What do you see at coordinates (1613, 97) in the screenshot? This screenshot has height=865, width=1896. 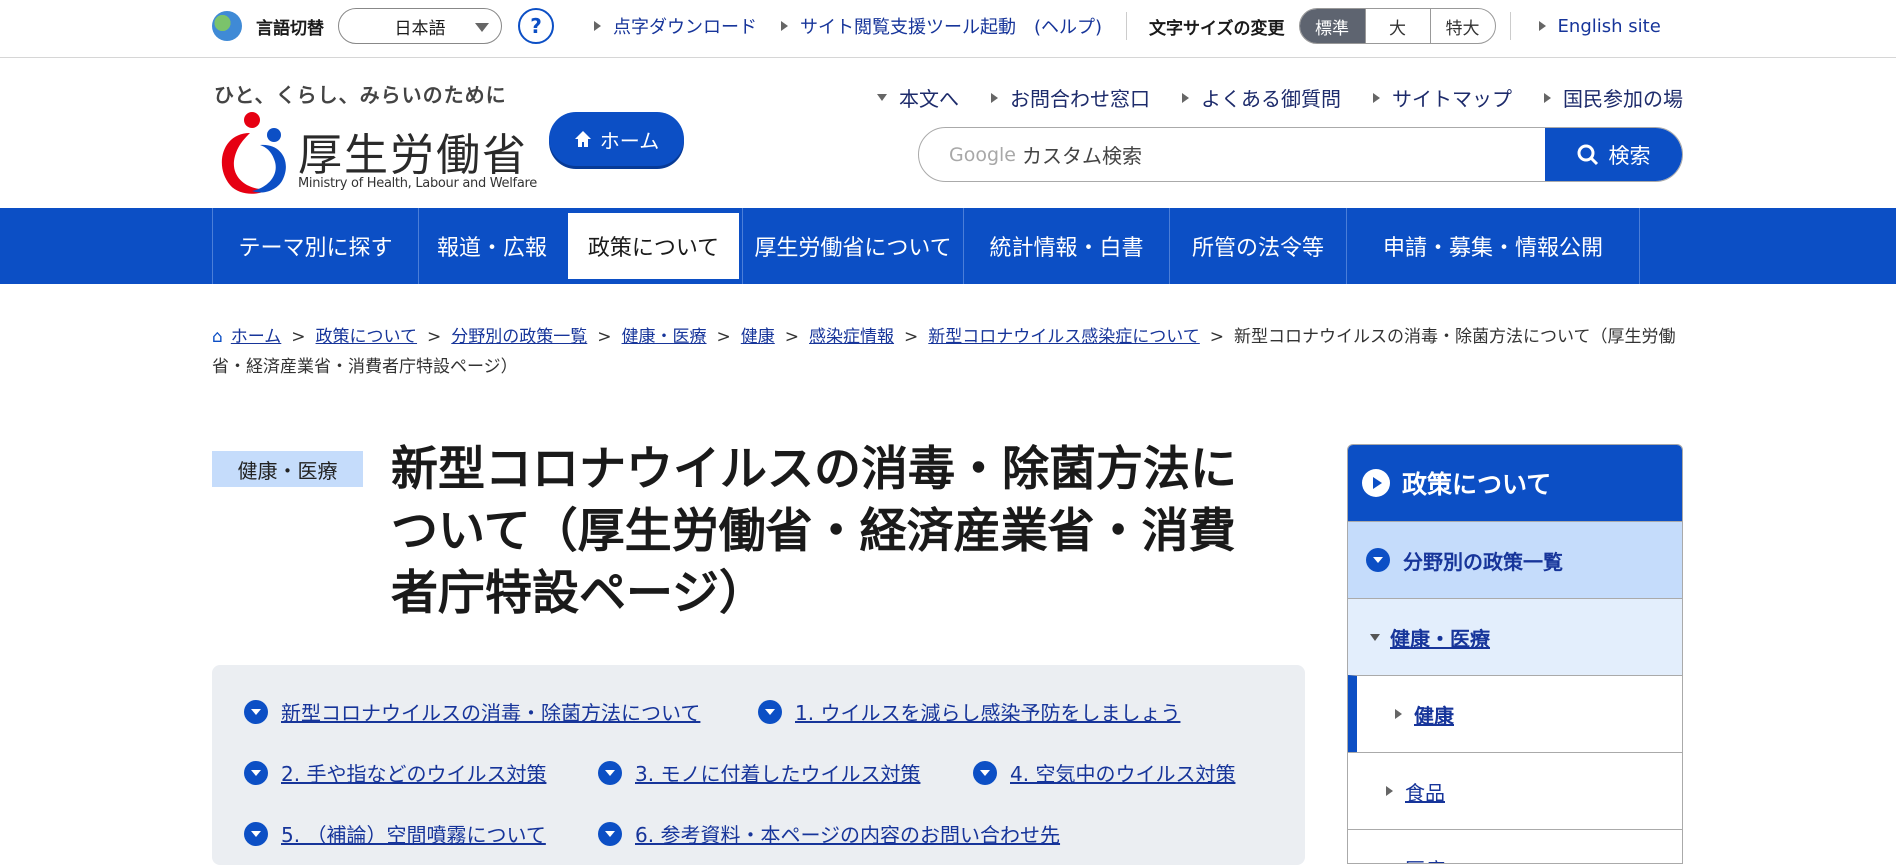 I see `public-participation-link: 国民参加の場` at bounding box center [1613, 97].